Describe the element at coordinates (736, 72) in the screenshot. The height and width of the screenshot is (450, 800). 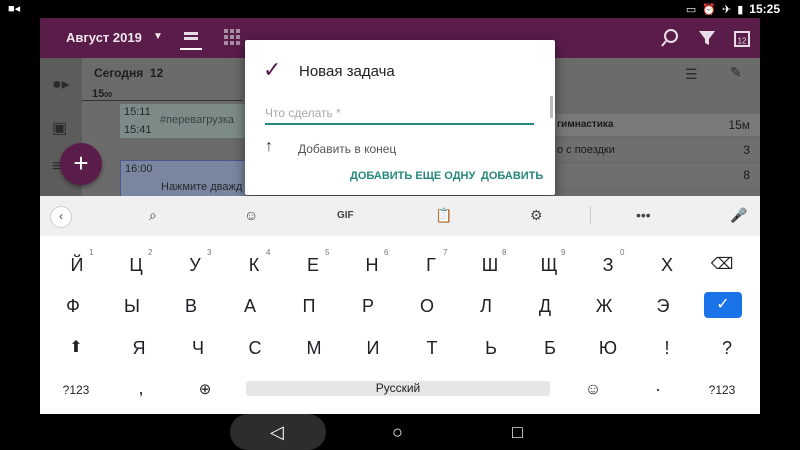
I see `magic-icon: ✎` at that location.